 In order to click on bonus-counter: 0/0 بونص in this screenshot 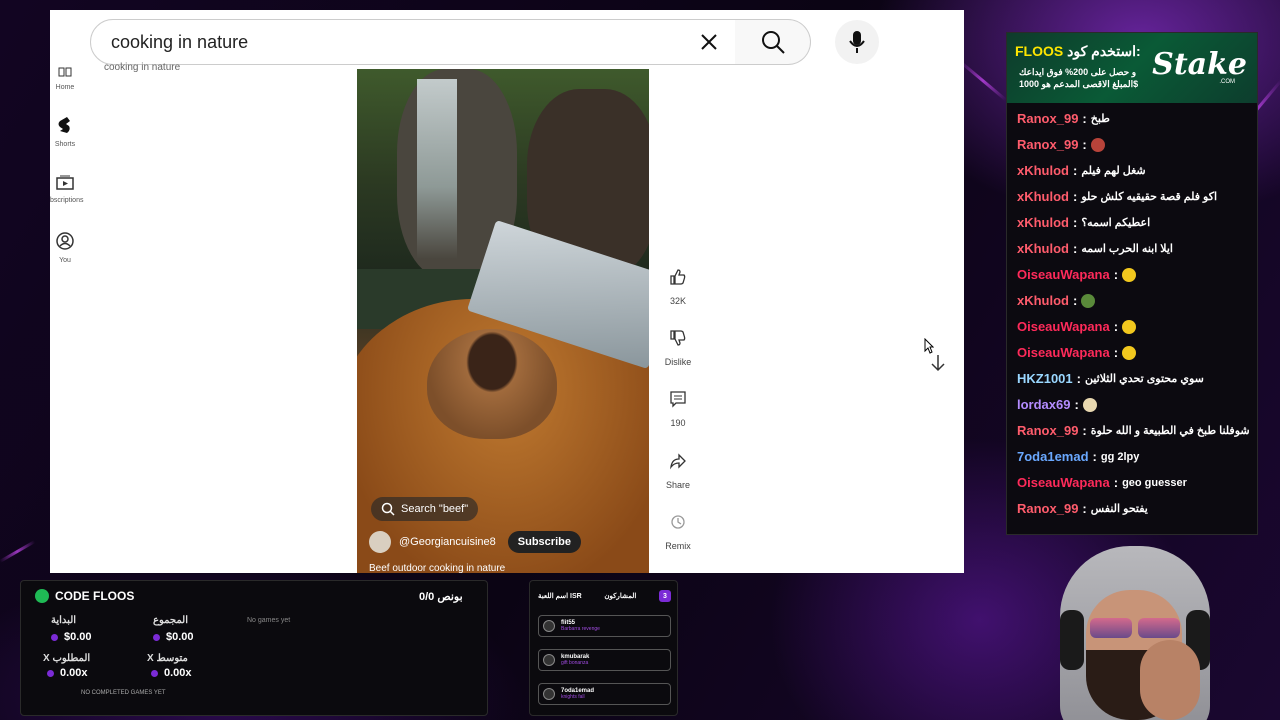, I will do `click(441, 597)`.